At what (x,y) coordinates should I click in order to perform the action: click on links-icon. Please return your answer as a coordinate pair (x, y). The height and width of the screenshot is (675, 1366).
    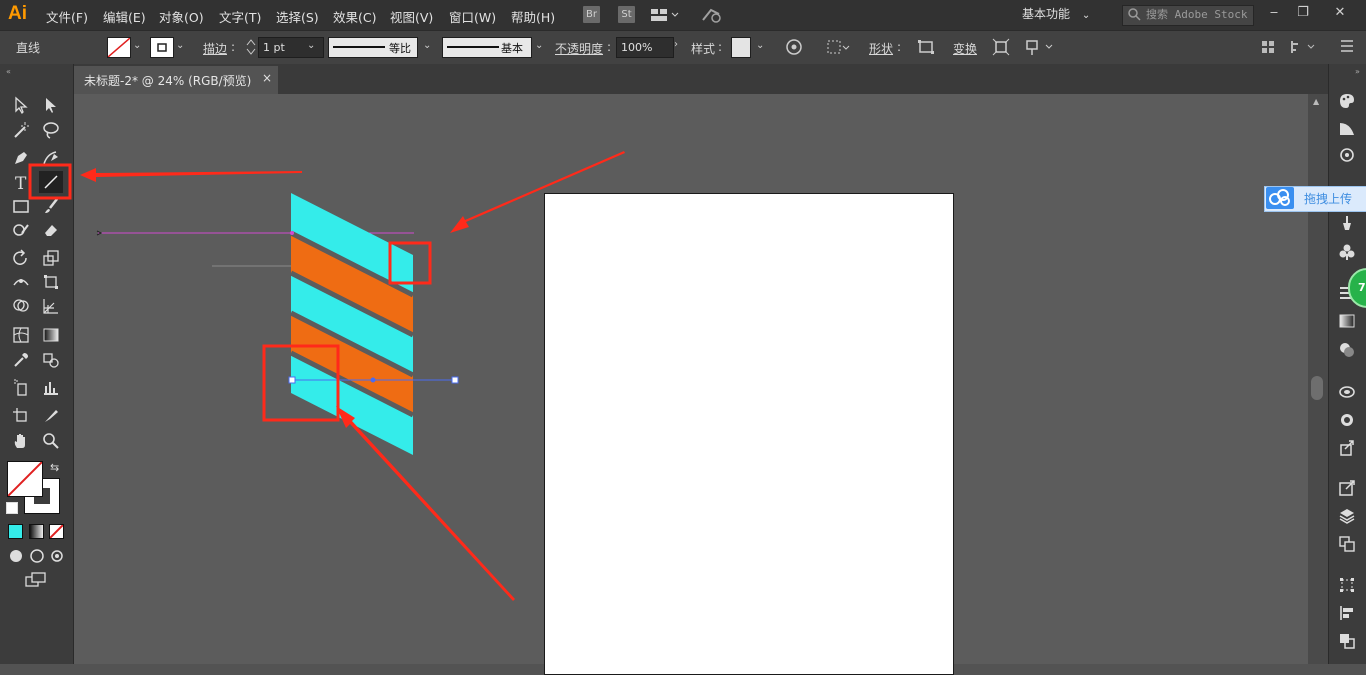
    Looking at the image, I should click on (1347, 488).